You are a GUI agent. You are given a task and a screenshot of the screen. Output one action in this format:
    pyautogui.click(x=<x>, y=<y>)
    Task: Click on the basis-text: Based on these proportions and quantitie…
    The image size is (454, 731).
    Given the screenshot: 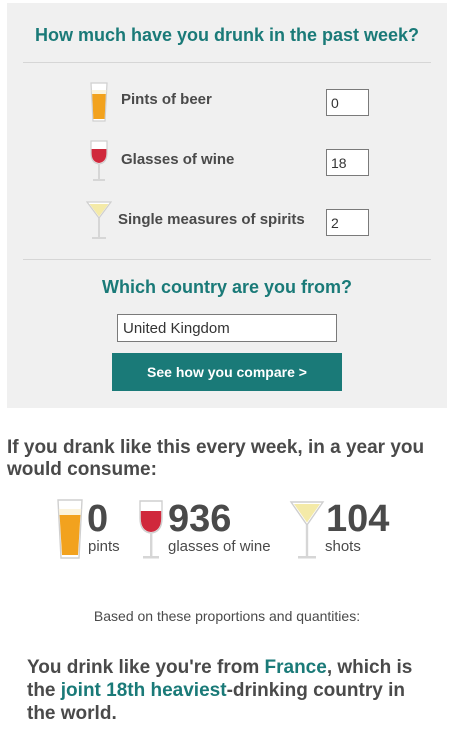 What is the action you would take?
    pyautogui.click(x=227, y=616)
    